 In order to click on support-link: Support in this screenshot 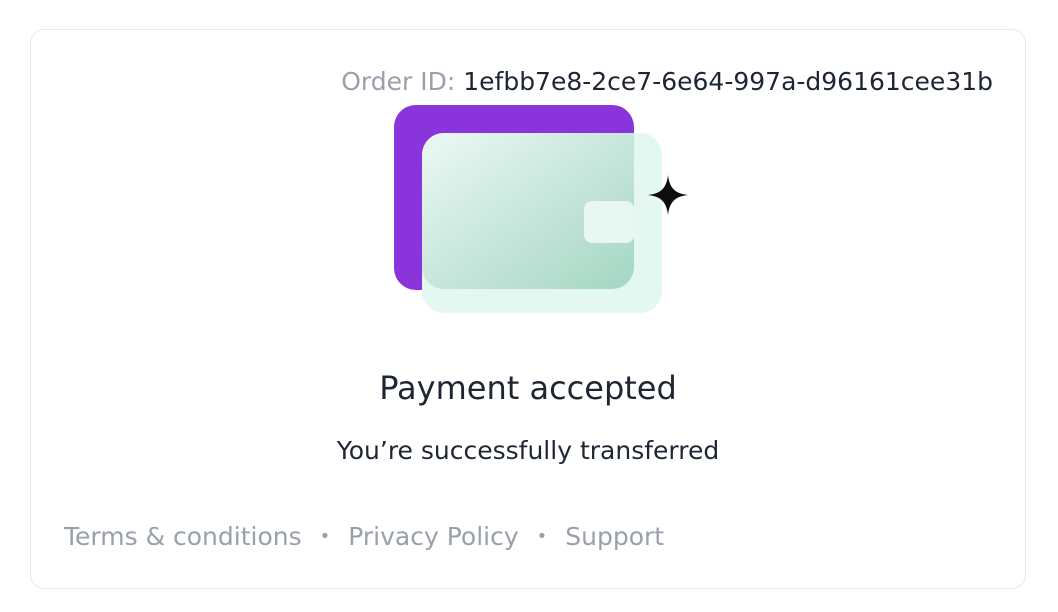, I will do `click(614, 537)`.